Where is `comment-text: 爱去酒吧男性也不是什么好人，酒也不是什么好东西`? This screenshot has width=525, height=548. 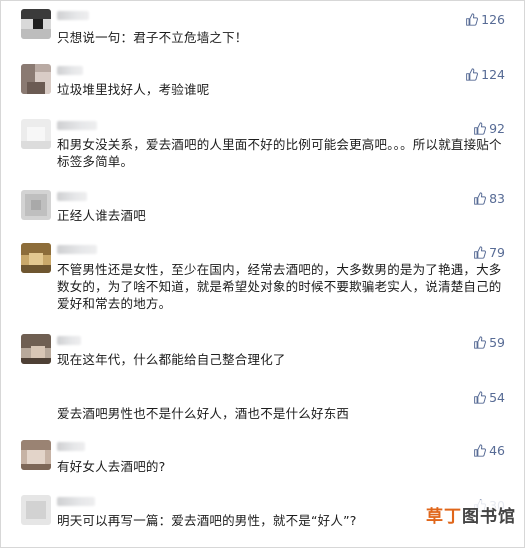 comment-text: 爱去酒吧男性也不是什么好人，酒也不是什么好东西 is located at coordinates (203, 413).